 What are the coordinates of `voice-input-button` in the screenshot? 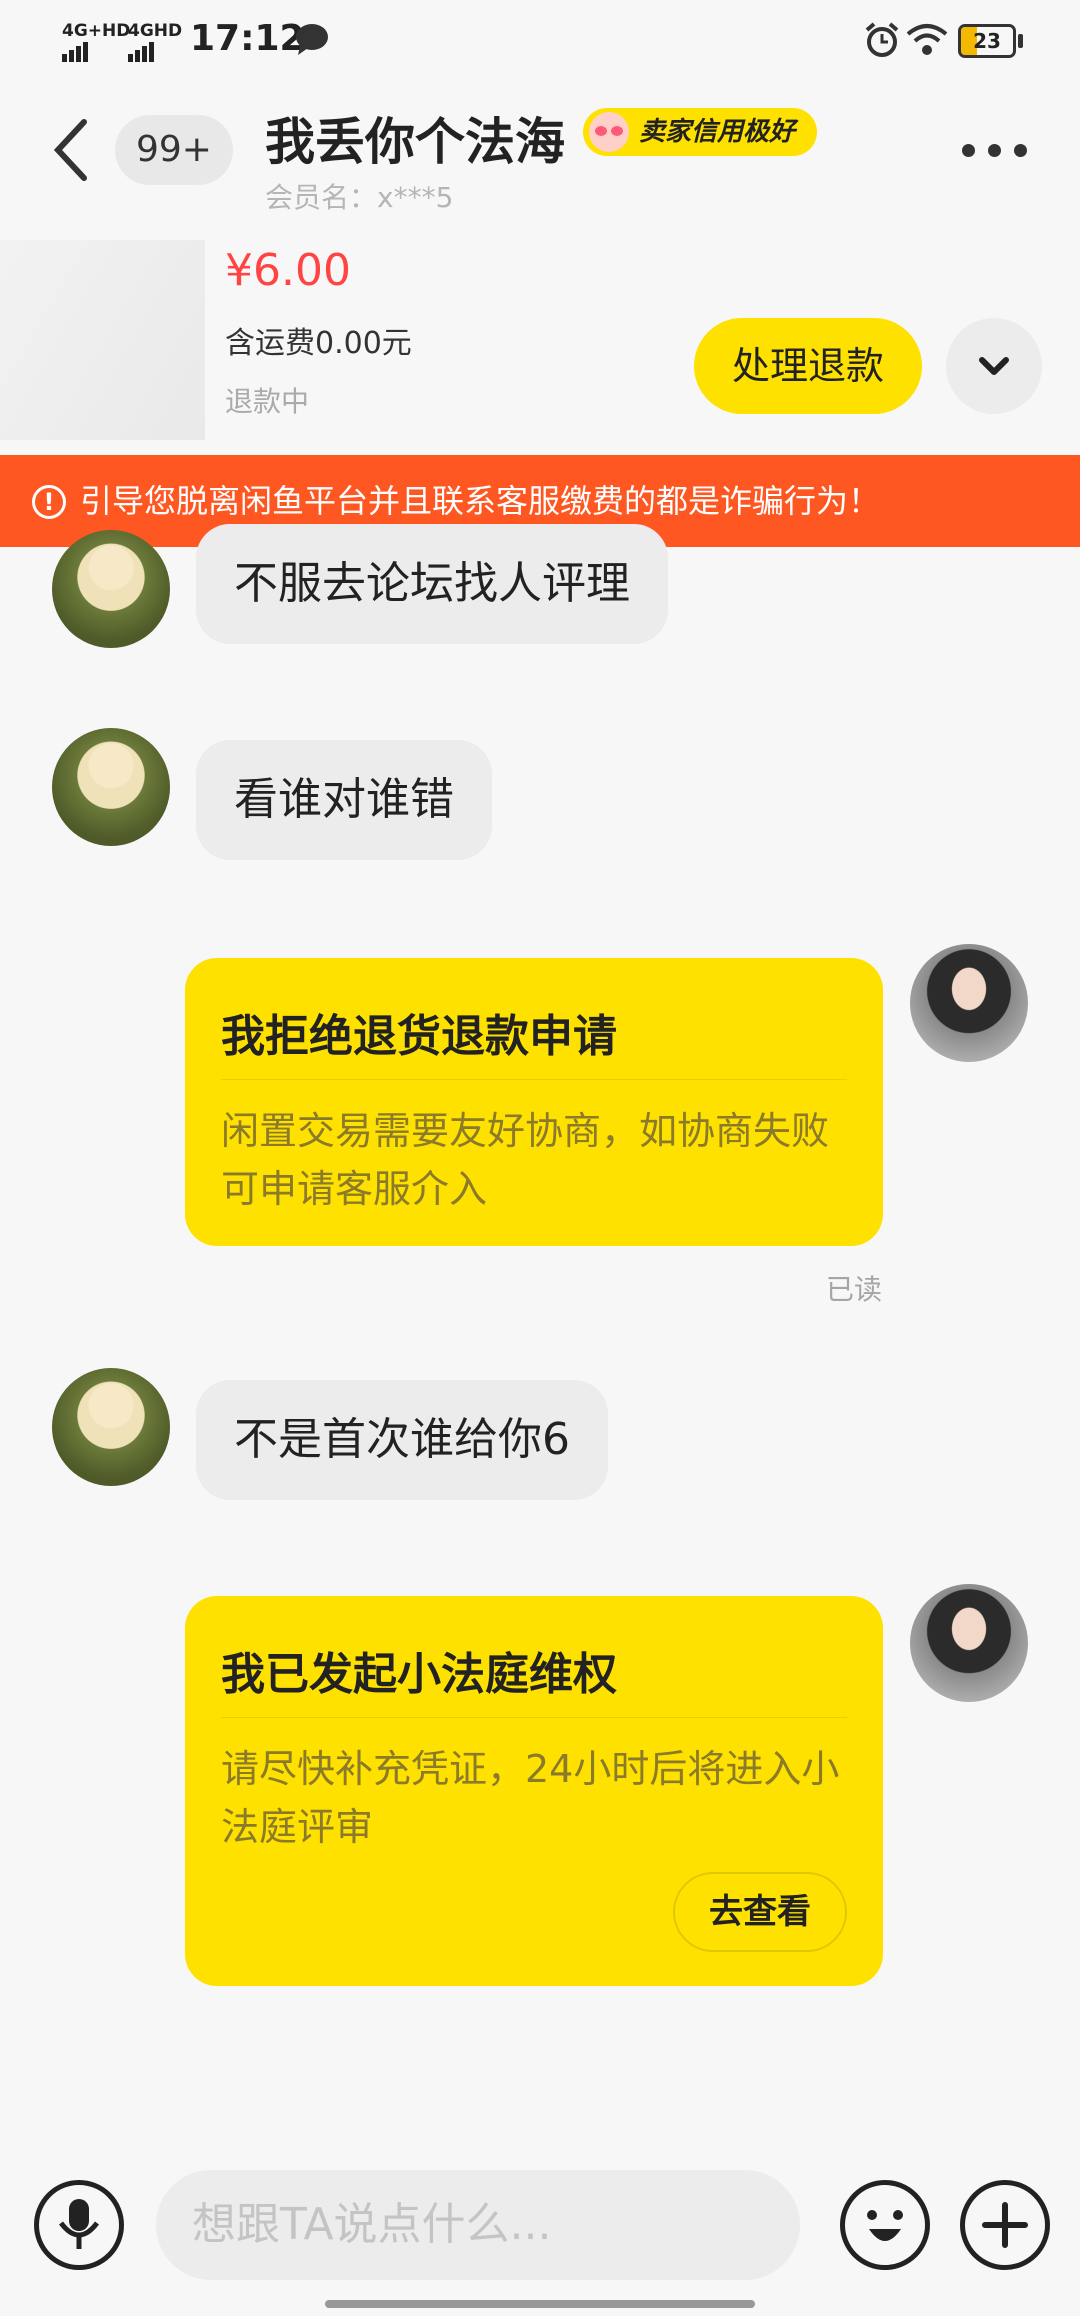 It's located at (79, 2225).